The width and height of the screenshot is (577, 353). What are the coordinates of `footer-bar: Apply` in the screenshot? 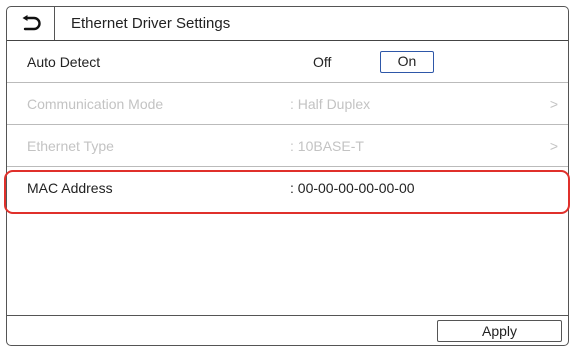 It's located at (287, 330).